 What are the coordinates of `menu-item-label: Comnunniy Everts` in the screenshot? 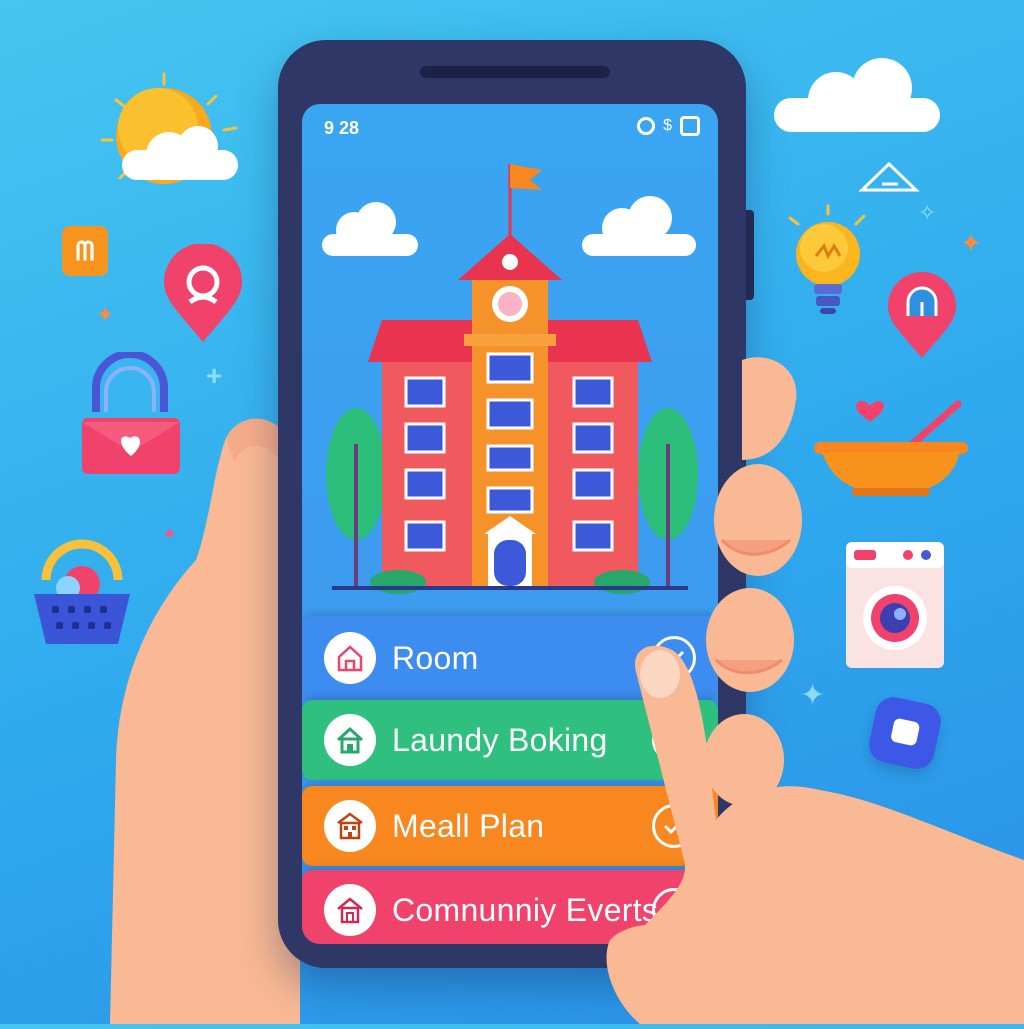 It's located at (525, 909).